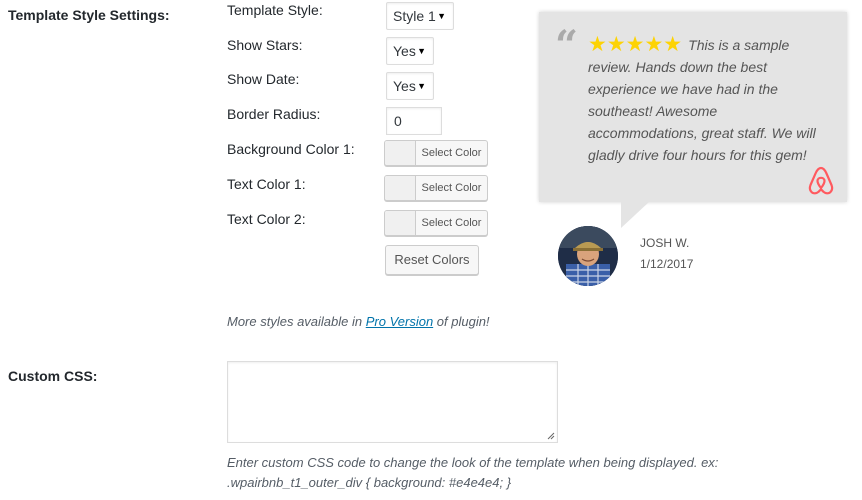 This screenshot has width=862, height=500. What do you see at coordinates (89, 15) in the screenshot?
I see `template-style-settings-label: Template Style Settings:` at bounding box center [89, 15].